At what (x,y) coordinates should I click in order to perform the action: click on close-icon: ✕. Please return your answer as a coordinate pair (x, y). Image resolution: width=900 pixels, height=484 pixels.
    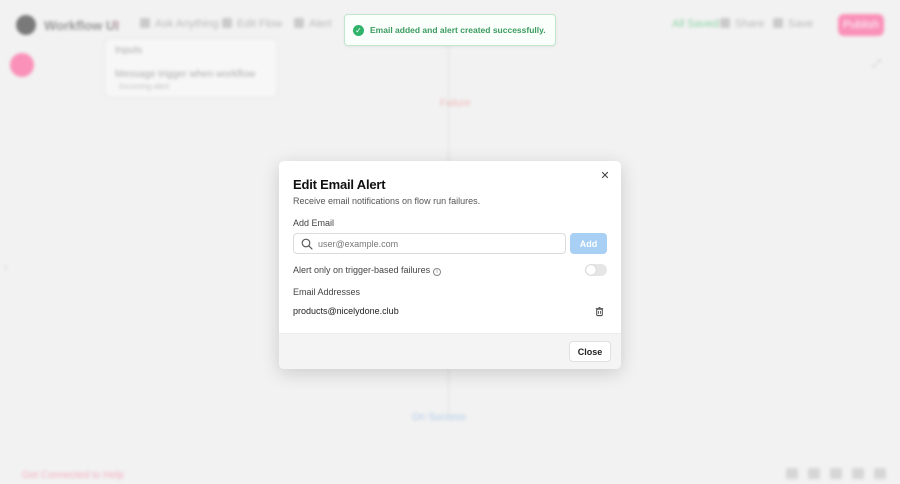
    Looking at the image, I should click on (605, 176).